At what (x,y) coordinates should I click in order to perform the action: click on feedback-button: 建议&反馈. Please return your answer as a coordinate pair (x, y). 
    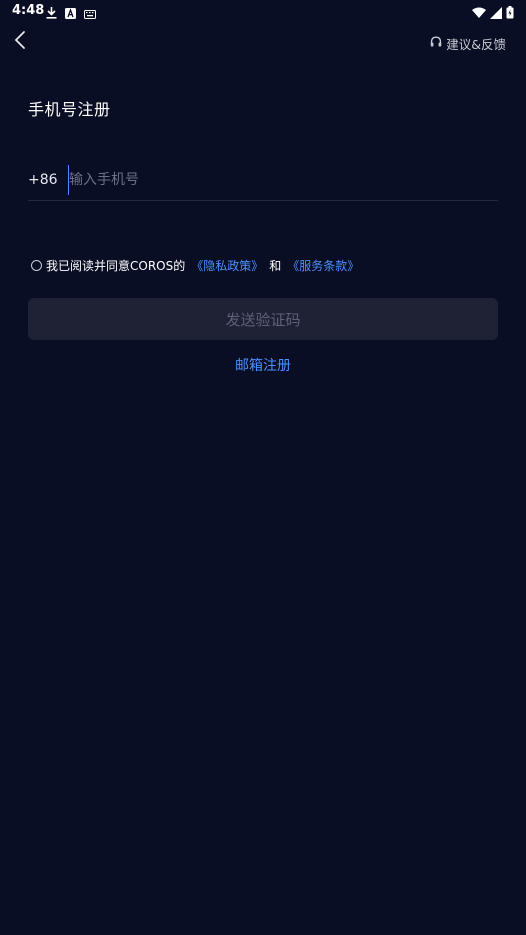
    Looking at the image, I should click on (468, 43).